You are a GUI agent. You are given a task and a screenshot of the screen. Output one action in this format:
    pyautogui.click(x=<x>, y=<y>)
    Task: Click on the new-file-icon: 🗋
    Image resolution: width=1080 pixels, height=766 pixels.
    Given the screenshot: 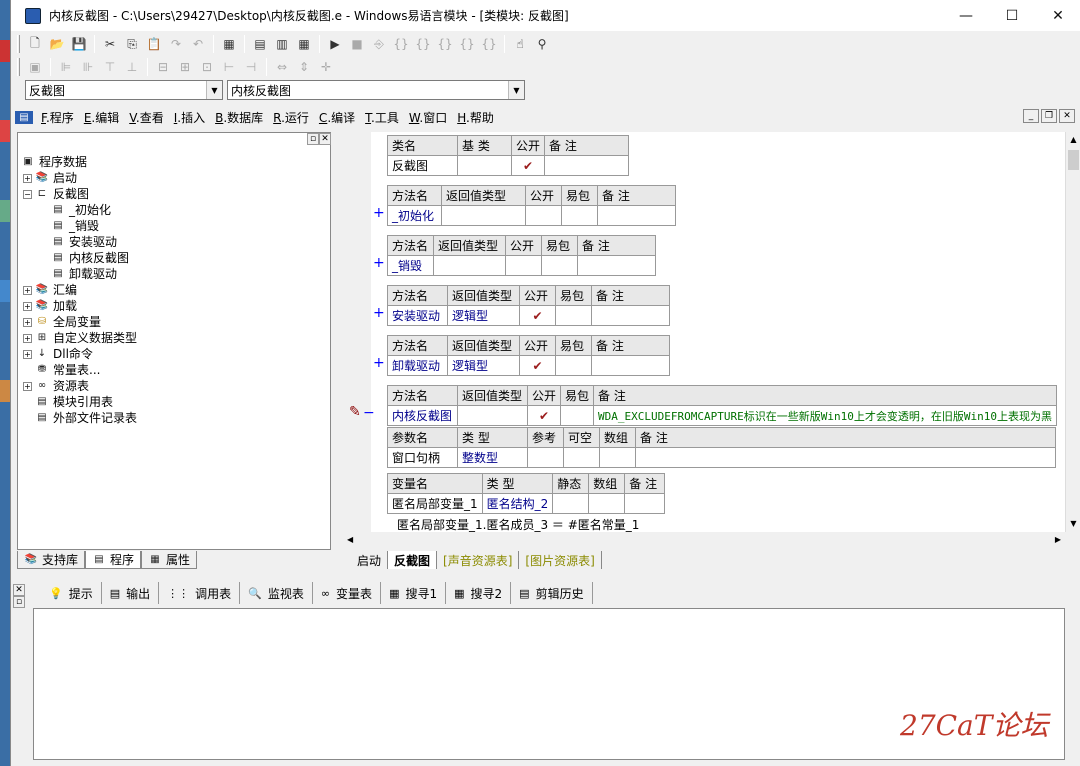 What is the action you would take?
    pyautogui.click(x=35, y=44)
    